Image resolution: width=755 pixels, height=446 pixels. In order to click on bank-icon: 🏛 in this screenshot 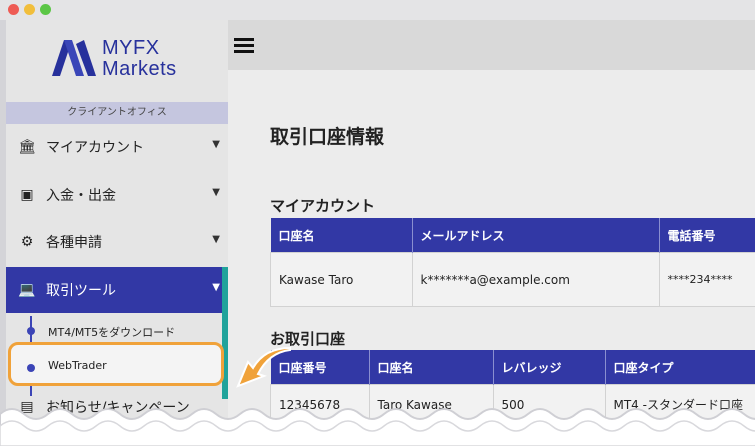, I will do `click(27, 147)`.